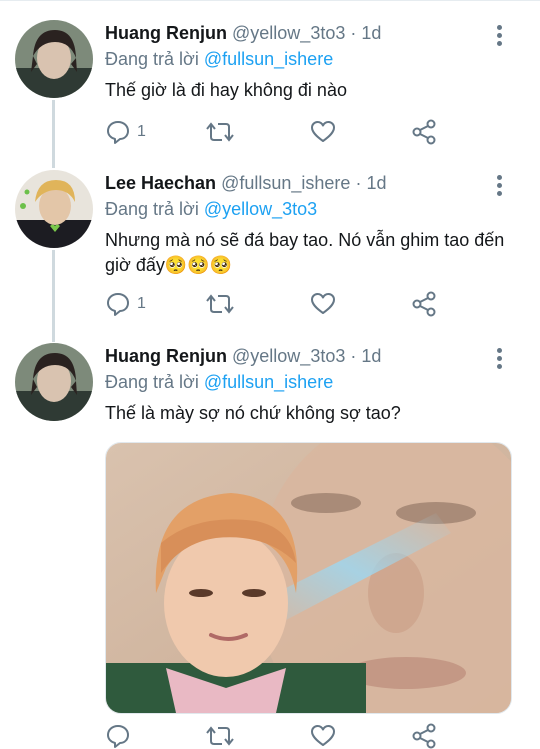 This screenshot has width=540, height=749. I want to click on user-handle: @fullsun_ishere, so click(285, 183).